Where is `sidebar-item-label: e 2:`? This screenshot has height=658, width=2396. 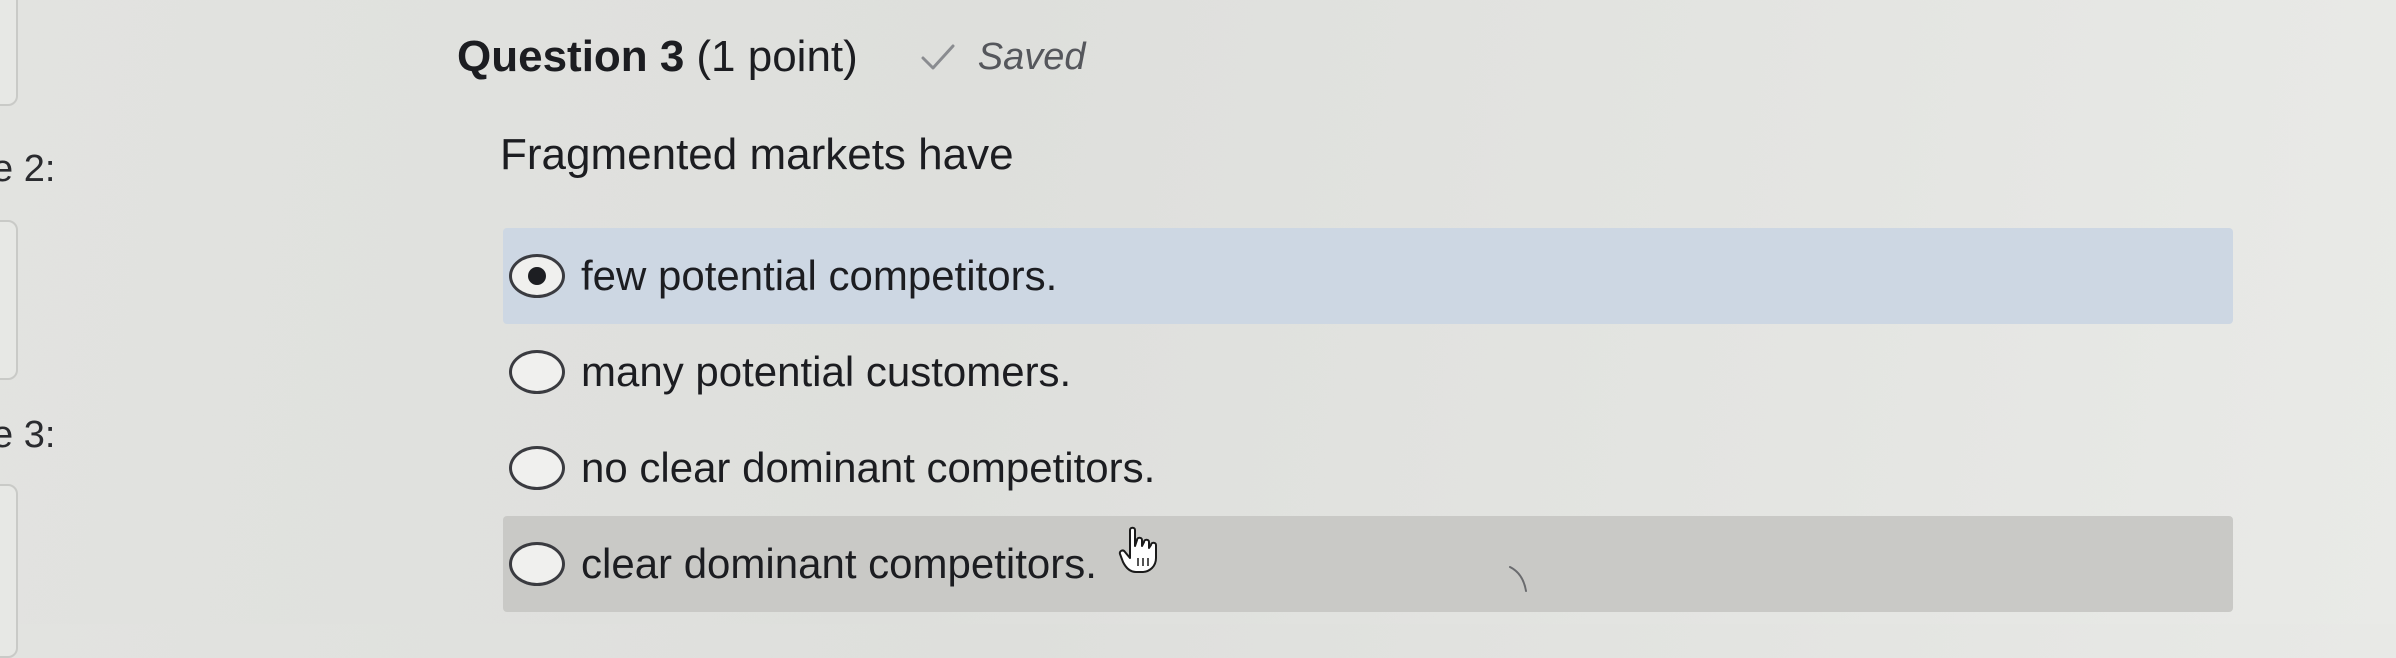 sidebar-item-label: e 2: is located at coordinates (27, 169).